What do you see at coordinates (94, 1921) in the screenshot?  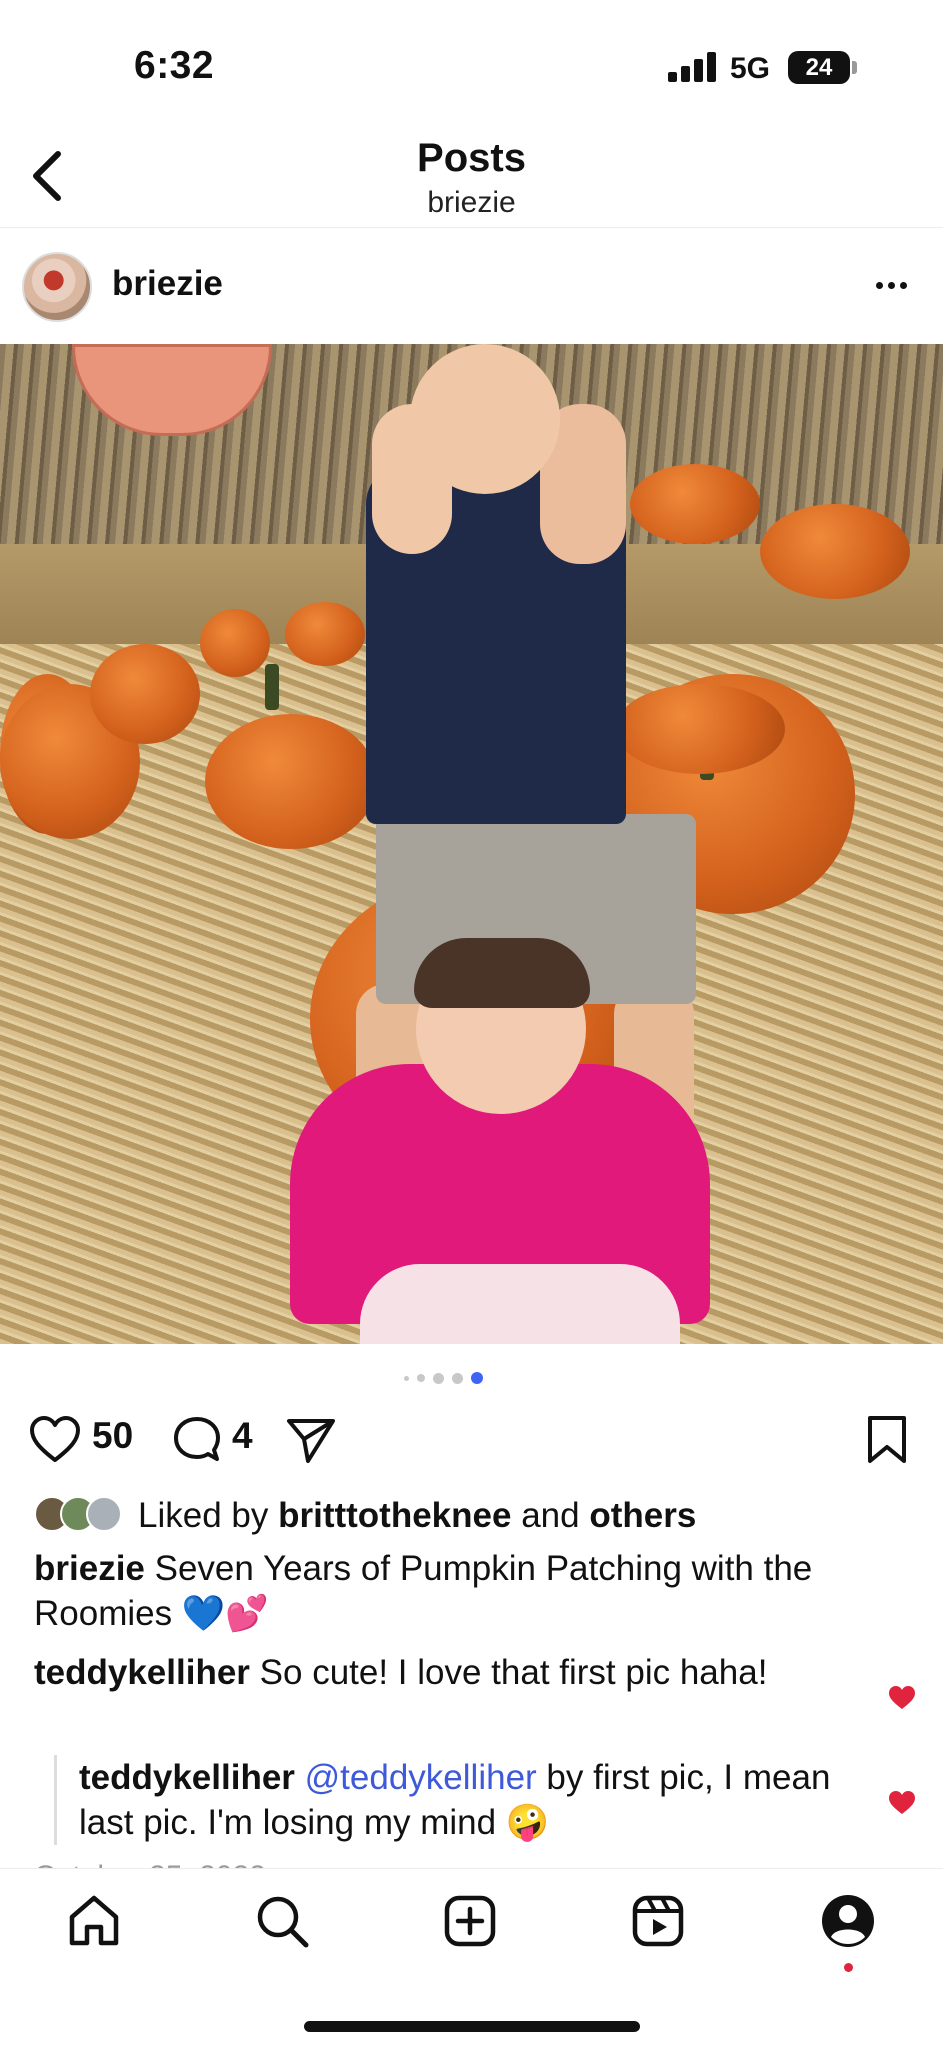 I see `home-icon` at bounding box center [94, 1921].